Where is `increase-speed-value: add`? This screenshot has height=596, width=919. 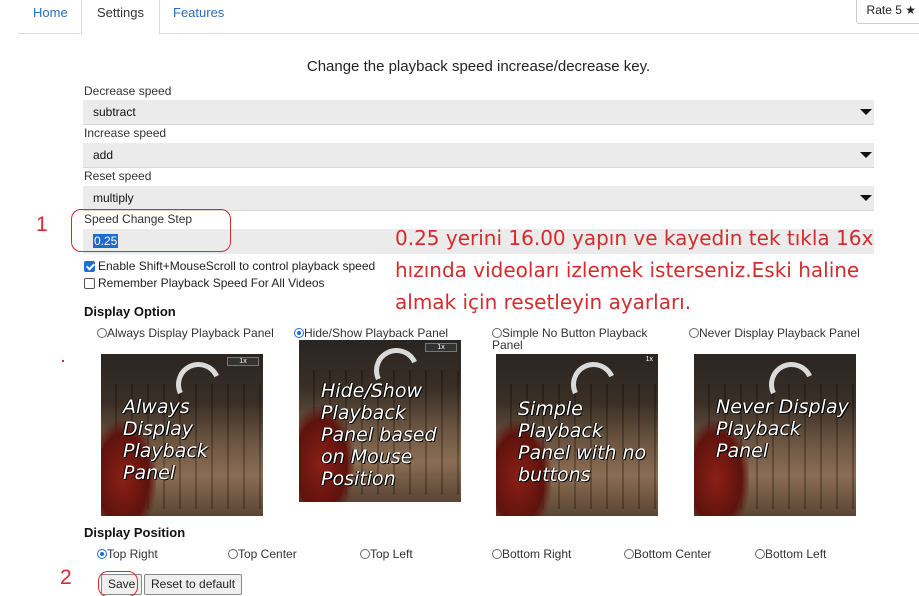
increase-speed-value: add is located at coordinates (103, 155).